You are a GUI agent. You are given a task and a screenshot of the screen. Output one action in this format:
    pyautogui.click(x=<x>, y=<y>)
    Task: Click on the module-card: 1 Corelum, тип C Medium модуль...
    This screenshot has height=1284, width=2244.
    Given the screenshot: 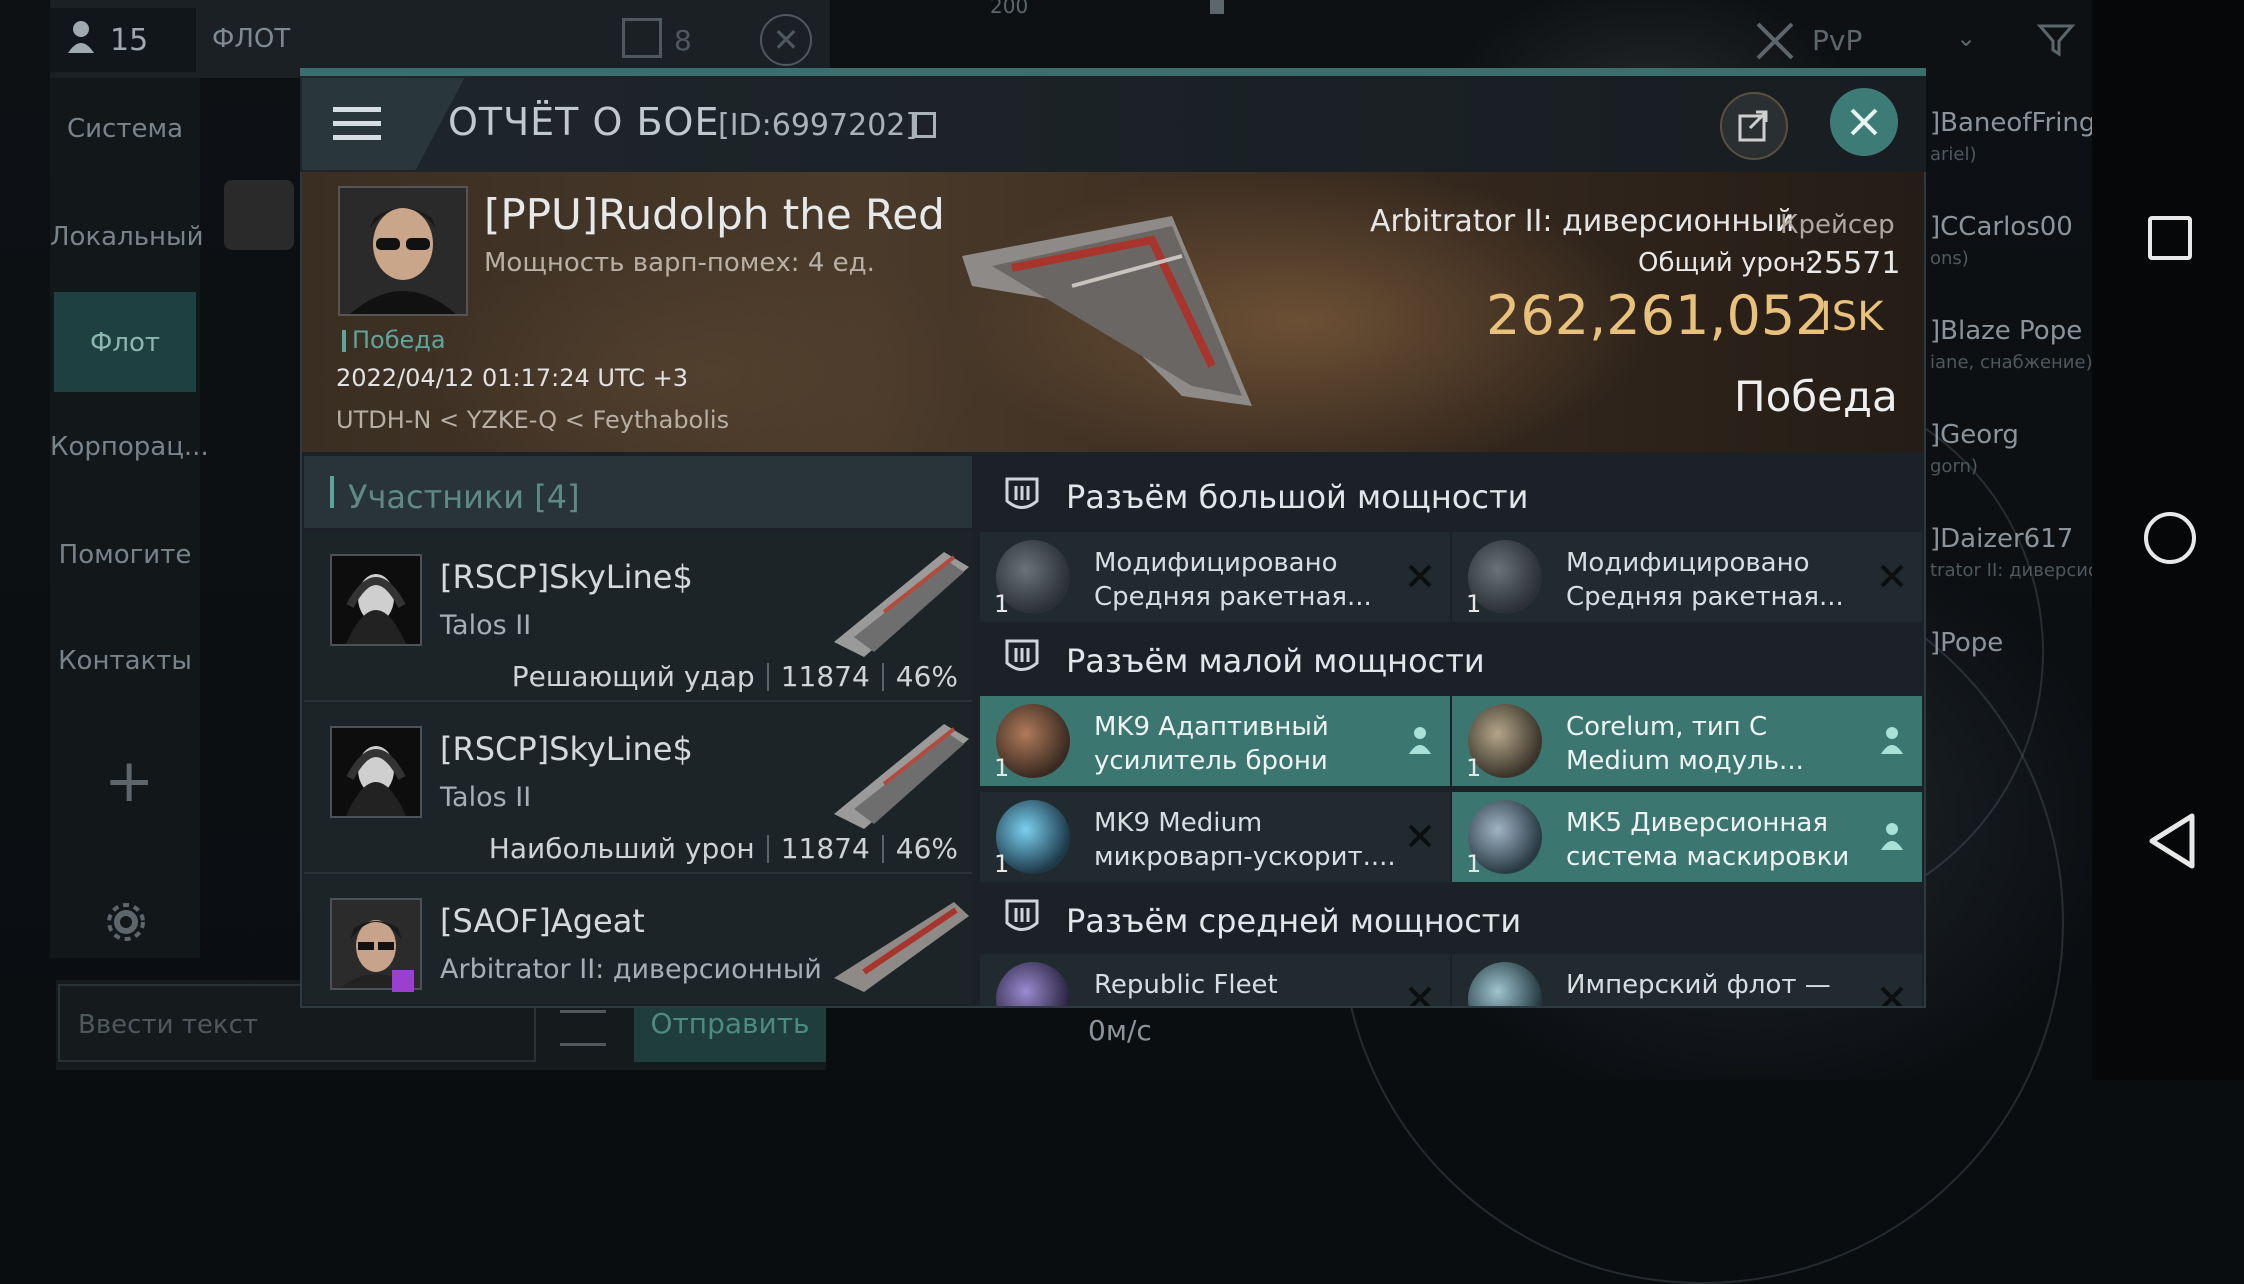 What is the action you would take?
    pyautogui.click(x=1687, y=741)
    